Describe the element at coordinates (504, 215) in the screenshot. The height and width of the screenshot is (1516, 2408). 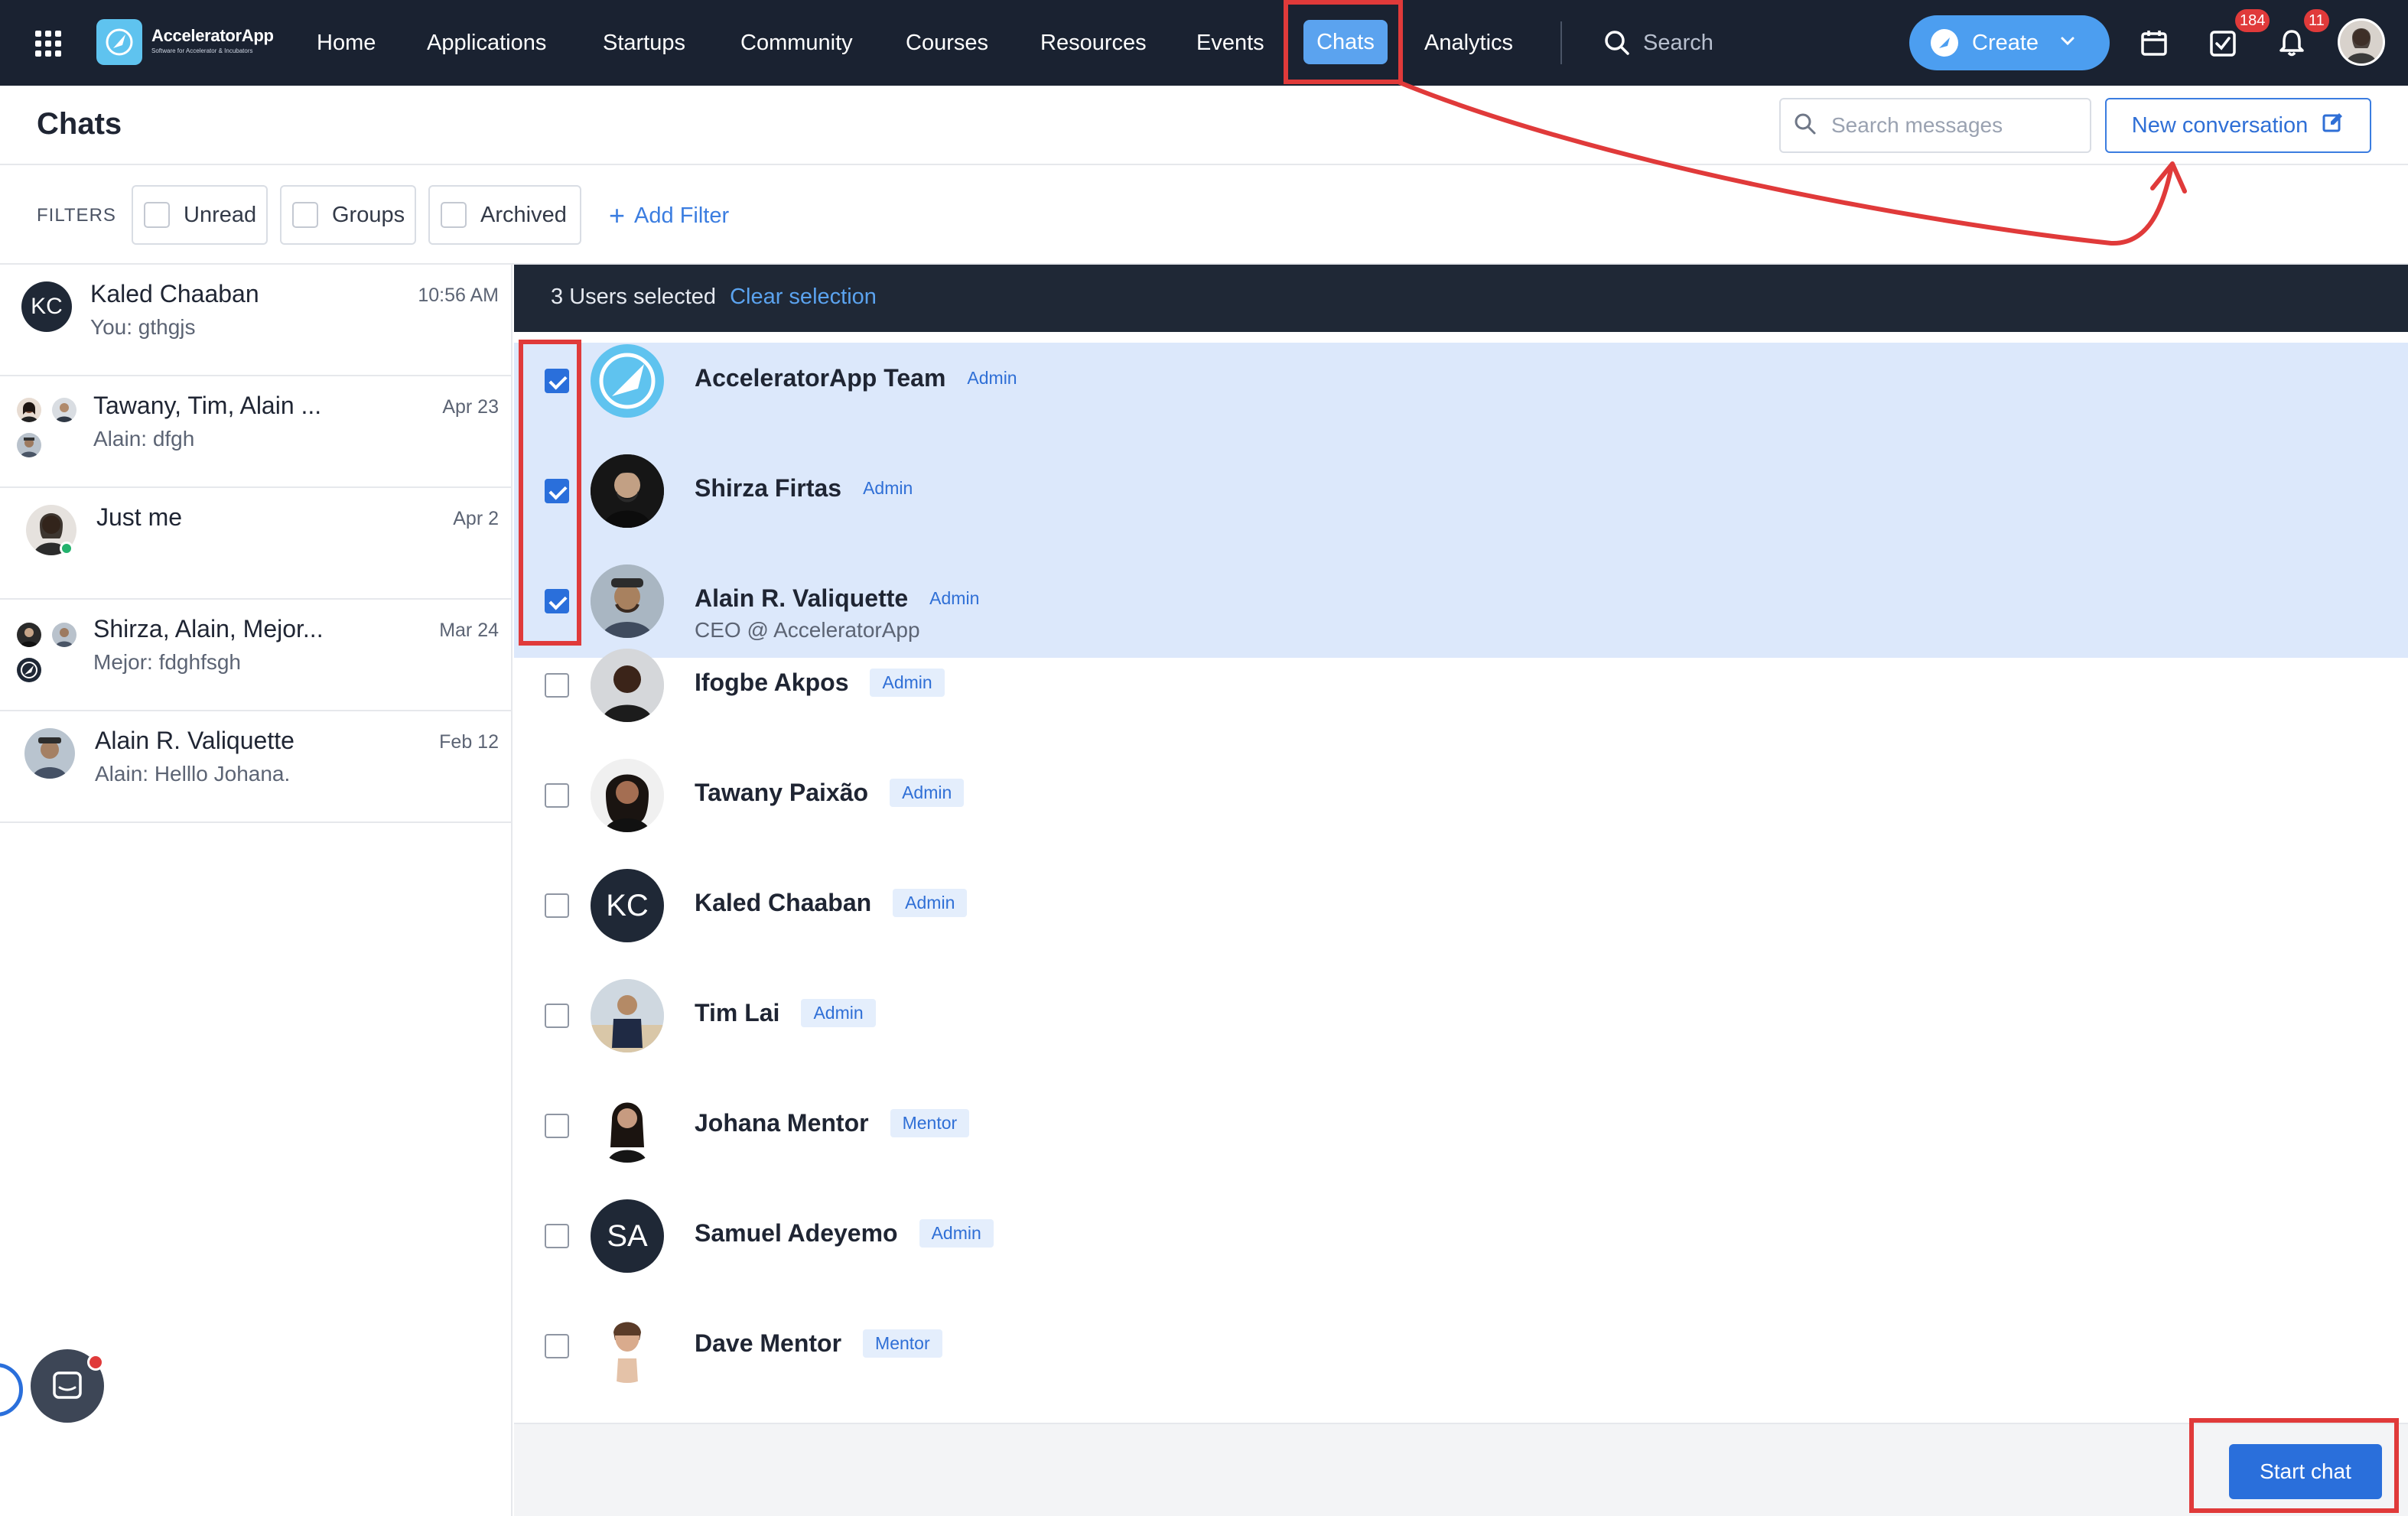
I see `filter-archived: Archived` at that location.